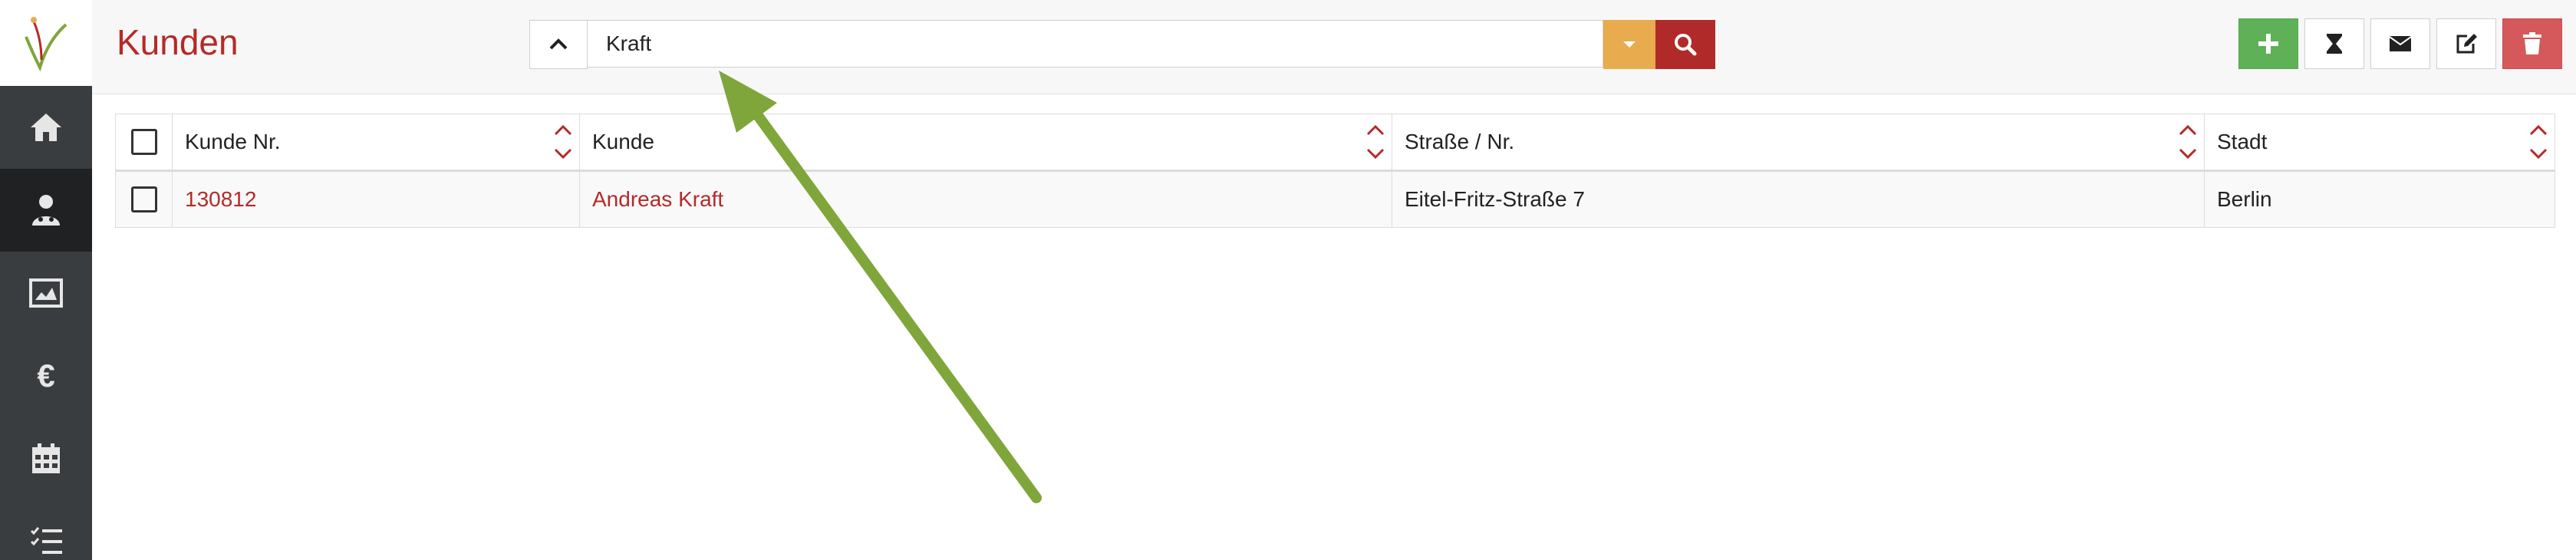  Describe the element at coordinates (657, 199) in the screenshot. I see `customer-name-link: Andreas Kraft` at that location.